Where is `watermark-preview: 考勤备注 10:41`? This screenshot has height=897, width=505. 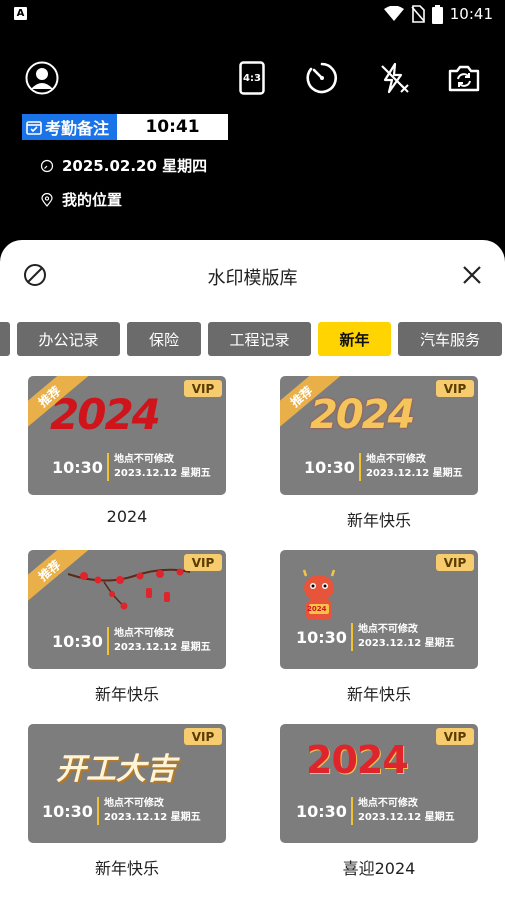
watermark-preview: 考勤备注 10:41 is located at coordinates (125, 127).